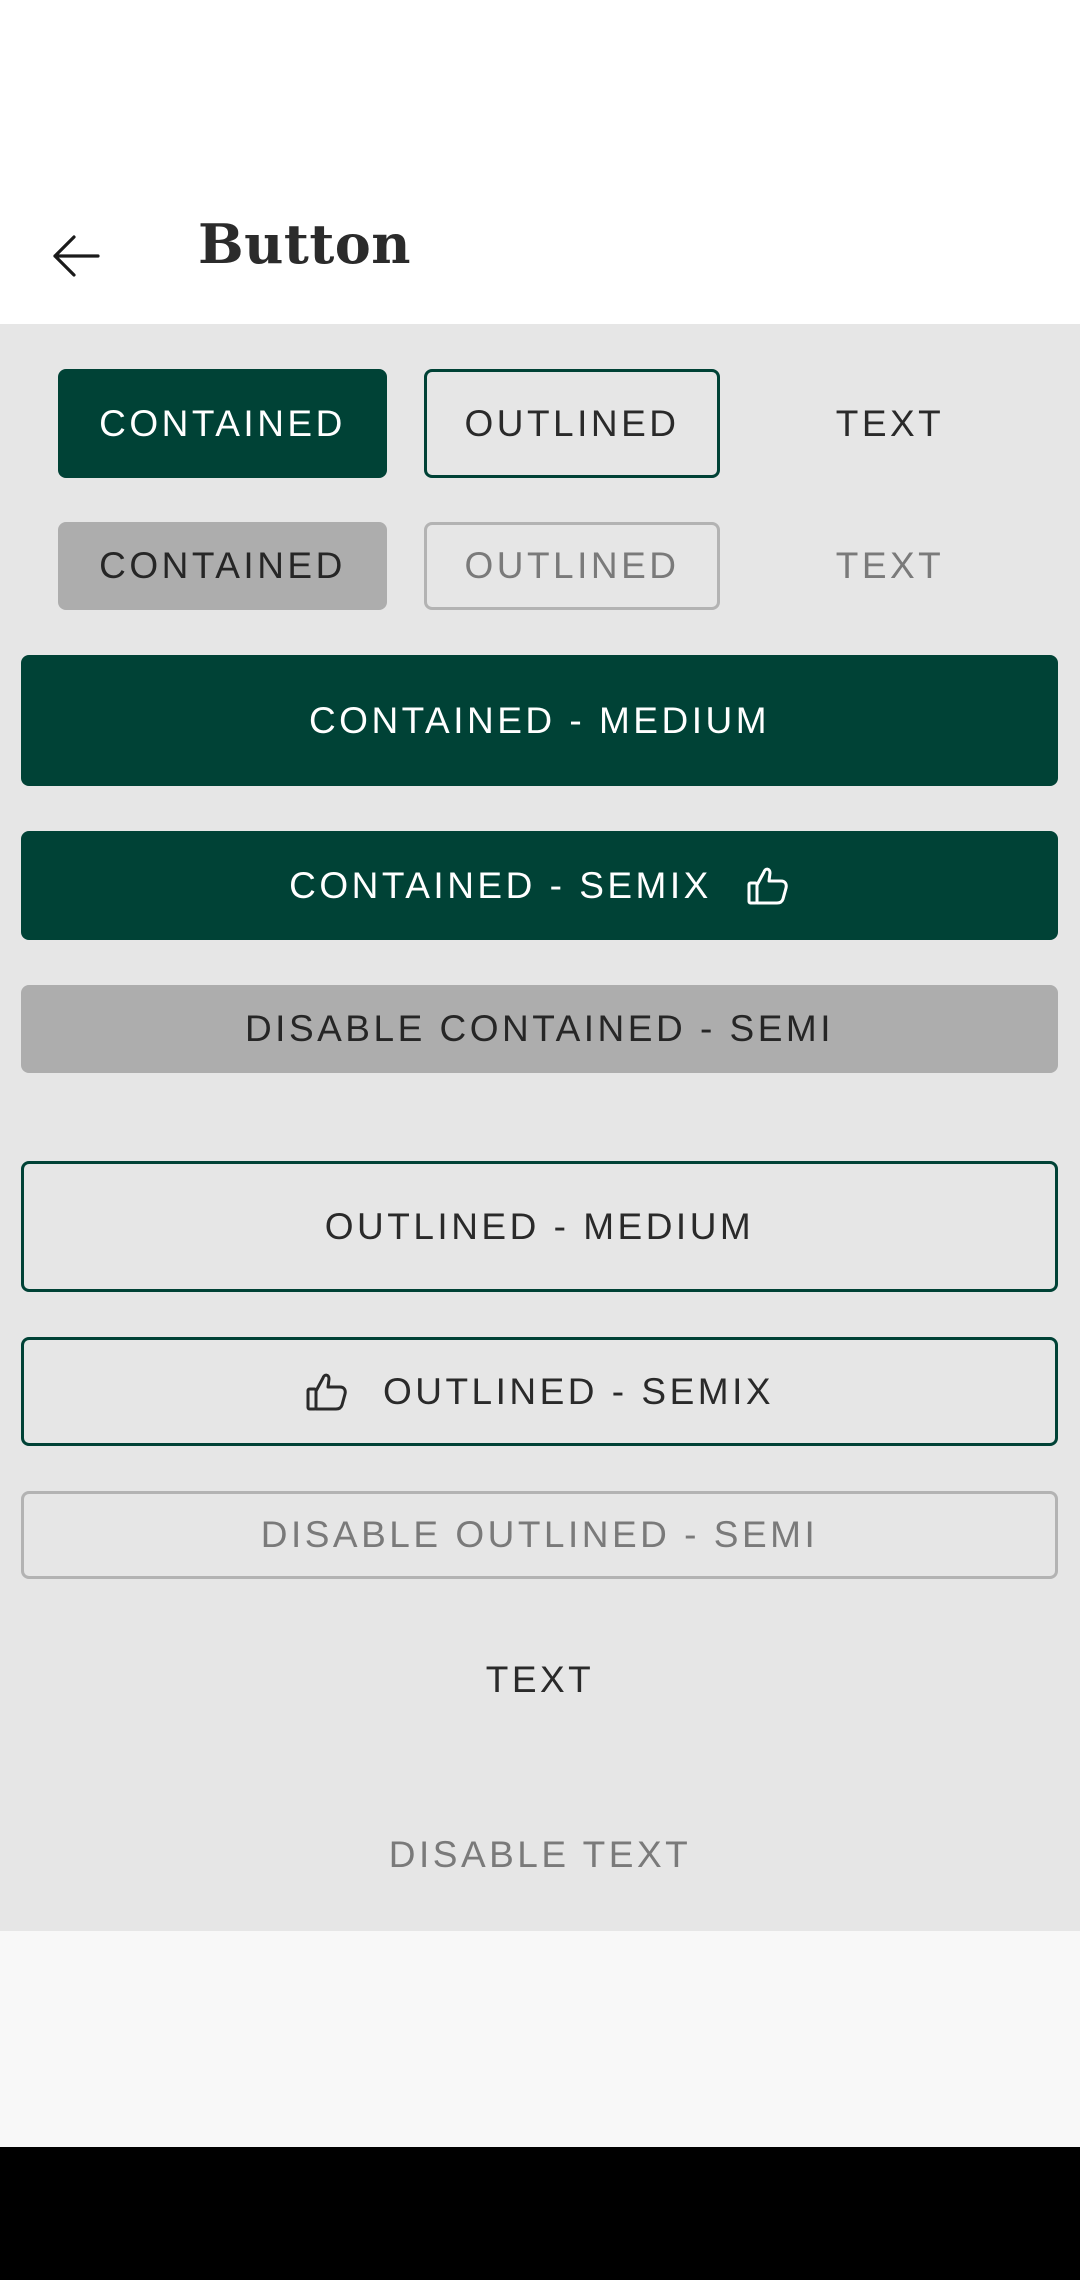 The image size is (1080, 2280). What do you see at coordinates (540, 1855) in the screenshot?
I see `disable-text-button: DISABLE TEXT` at bounding box center [540, 1855].